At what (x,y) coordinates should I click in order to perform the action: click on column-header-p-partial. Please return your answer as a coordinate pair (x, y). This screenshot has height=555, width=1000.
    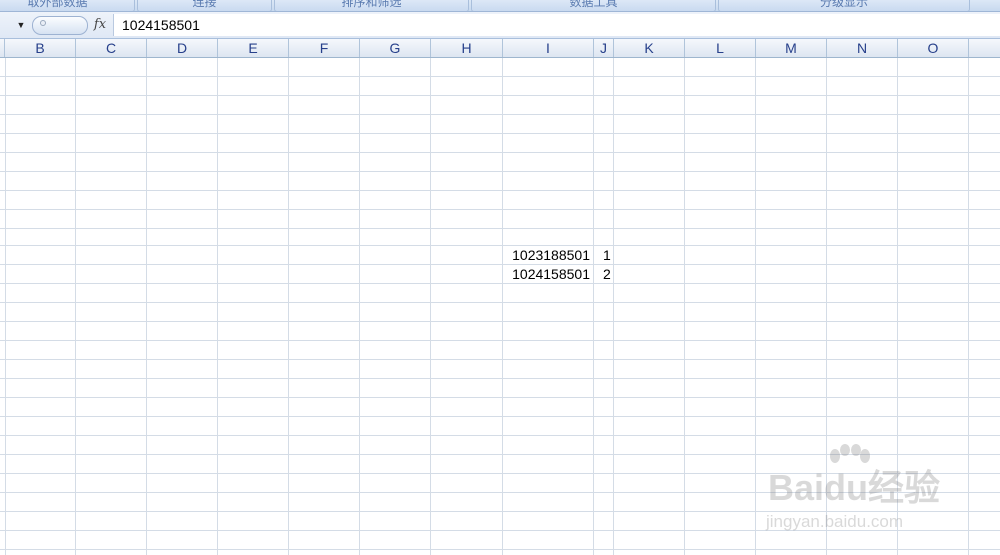
    Looking at the image, I should click on (984, 48).